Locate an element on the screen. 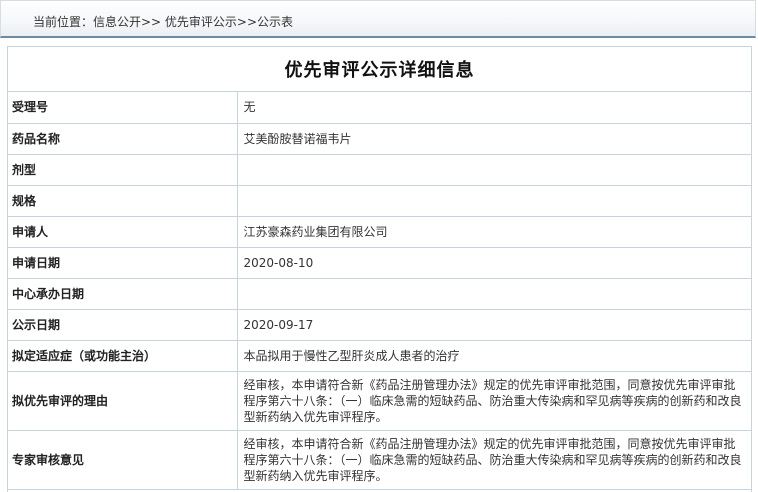  row-label: 申请日期 is located at coordinates (123, 263).